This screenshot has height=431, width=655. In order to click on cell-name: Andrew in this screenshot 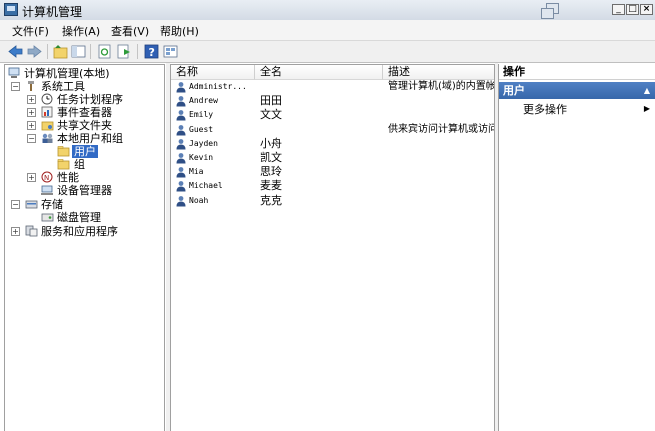, I will do `click(203, 101)`.